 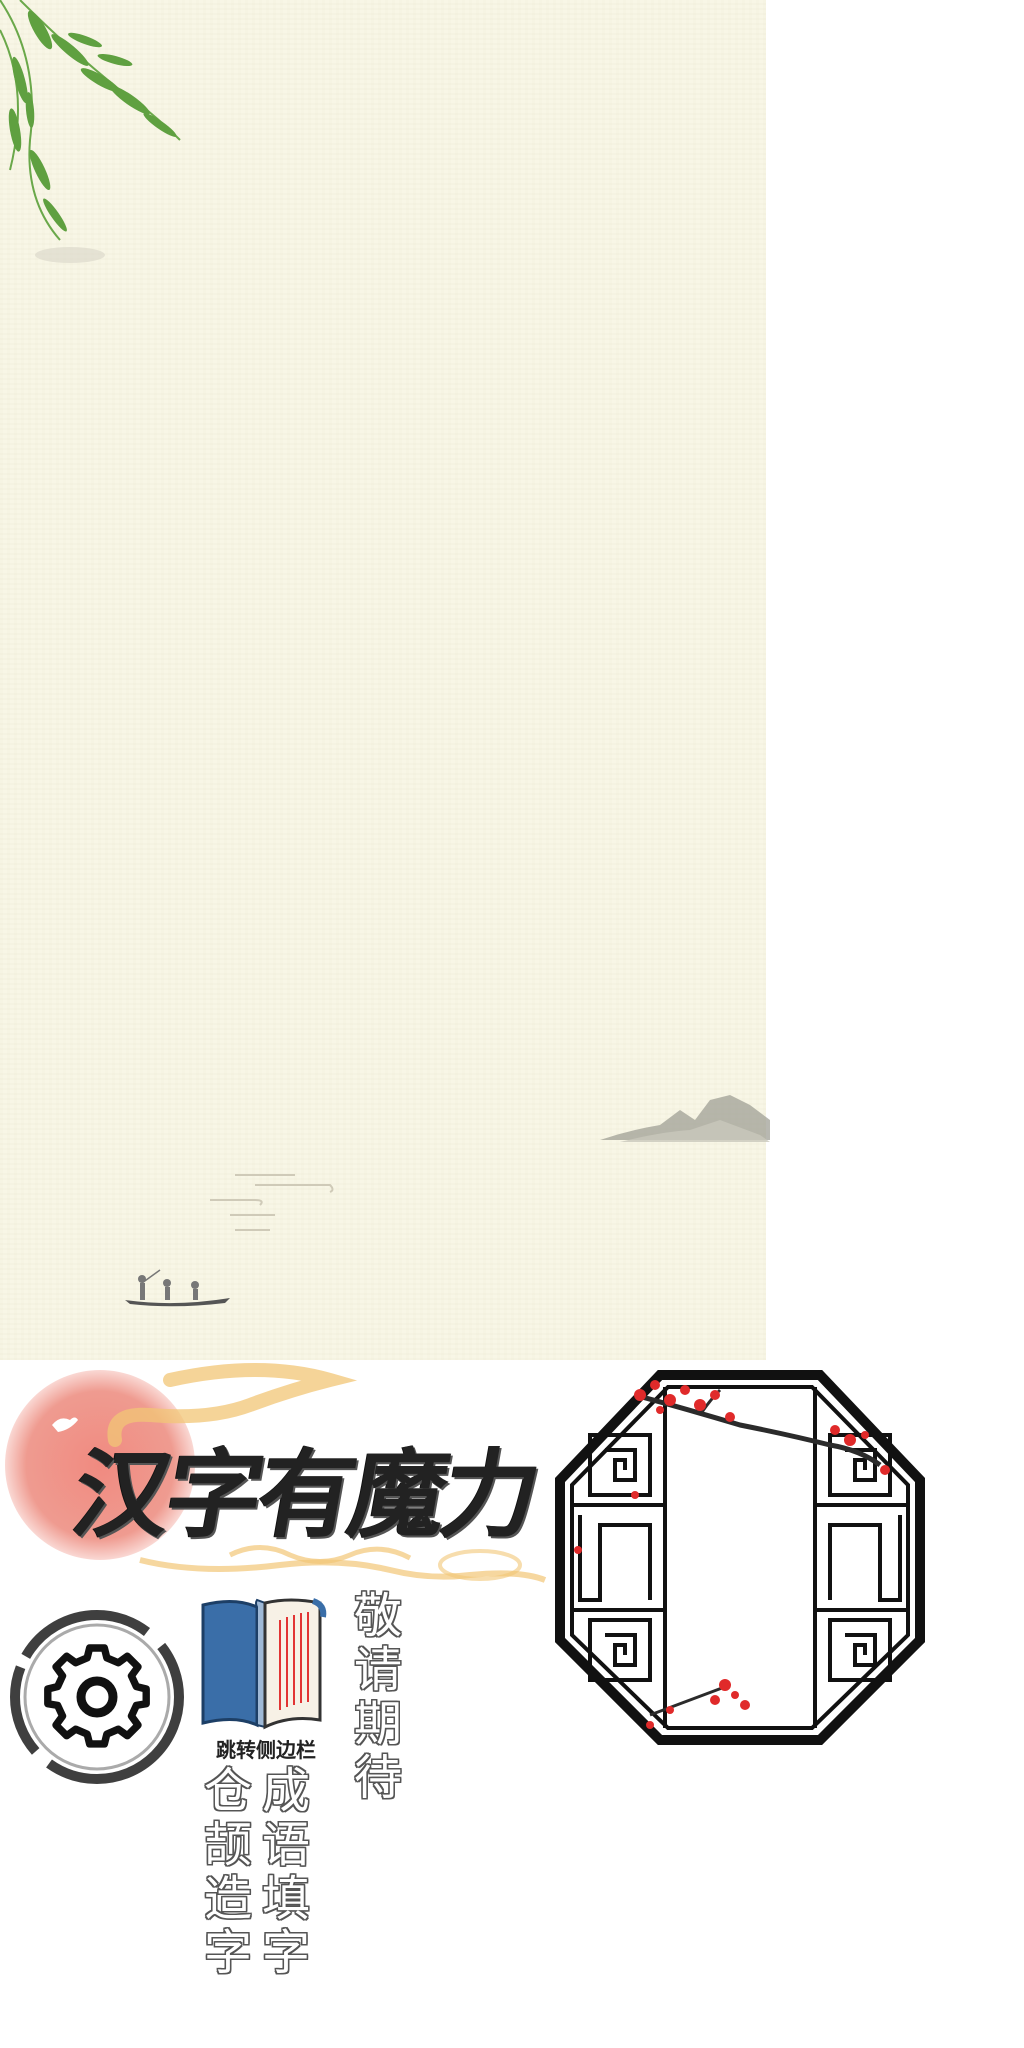 What do you see at coordinates (223, 1880) in the screenshot?
I see `cangjie-mode-button: 仓颉造字` at bounding box center [223, 1880].